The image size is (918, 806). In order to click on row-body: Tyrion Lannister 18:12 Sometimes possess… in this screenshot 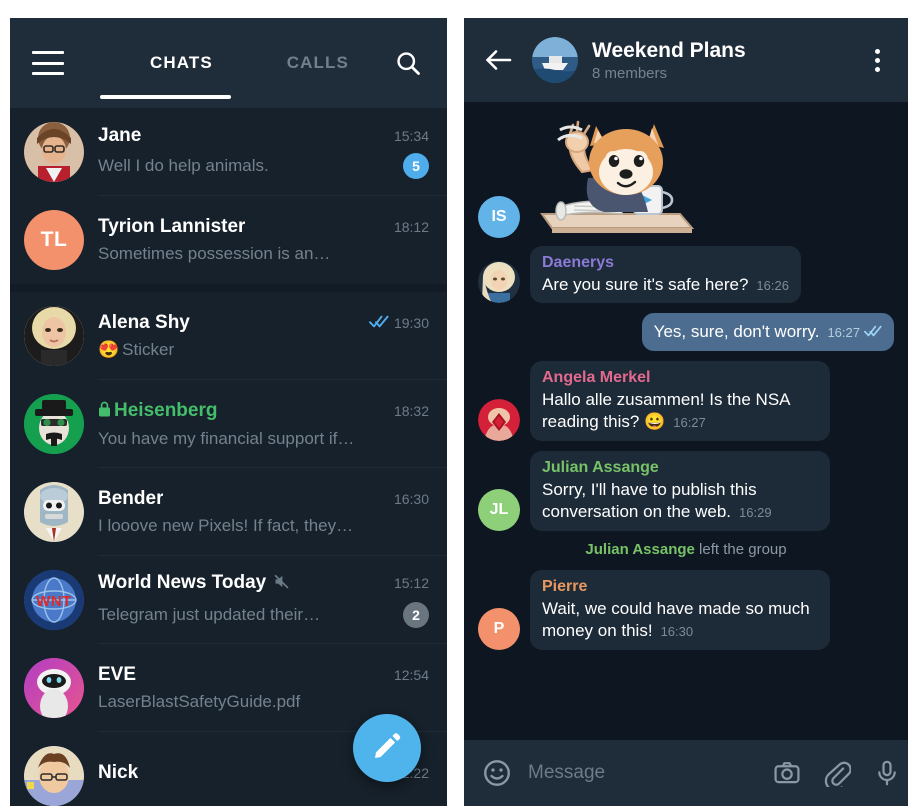, I will do `click(263, 240)`.